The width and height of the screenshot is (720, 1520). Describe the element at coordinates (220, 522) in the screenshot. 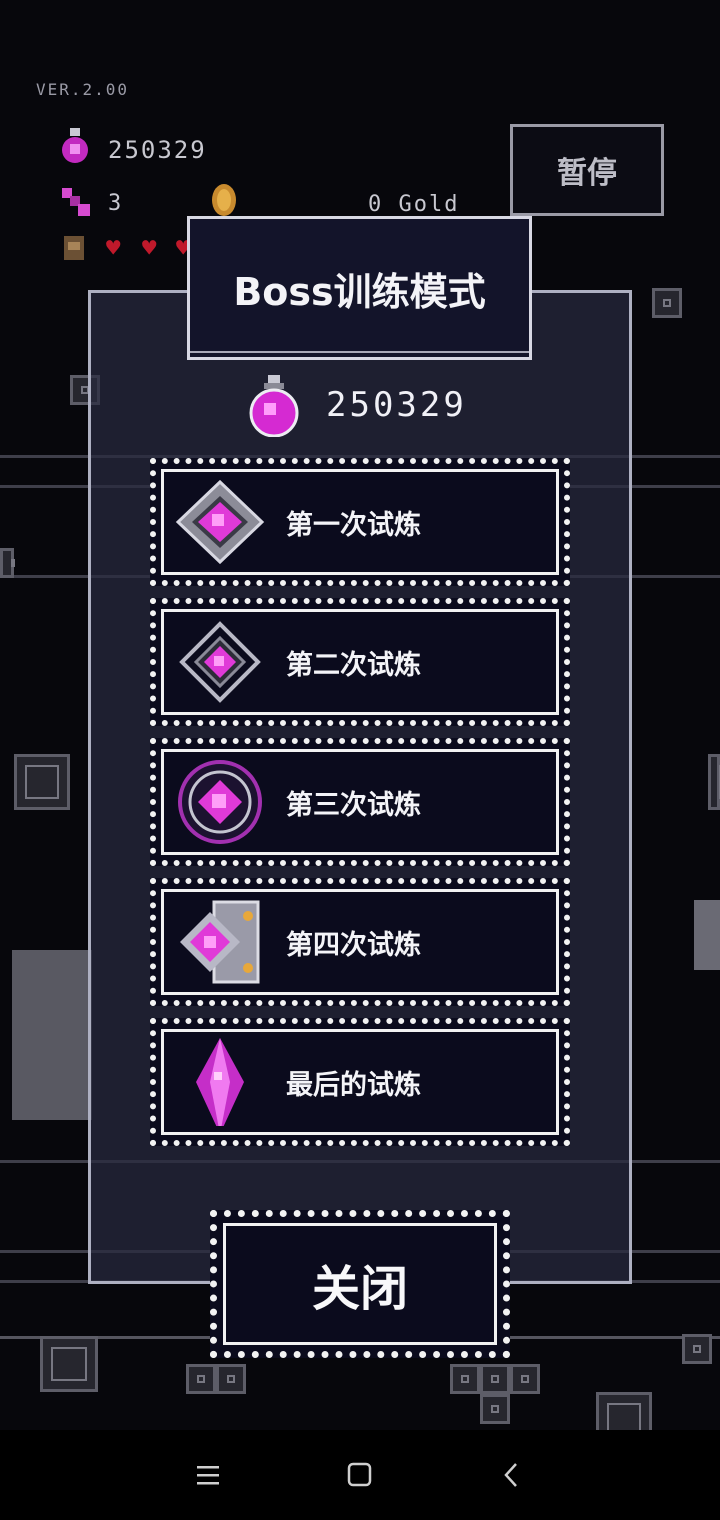

I see `square-gem-emblem-icon` at that location.